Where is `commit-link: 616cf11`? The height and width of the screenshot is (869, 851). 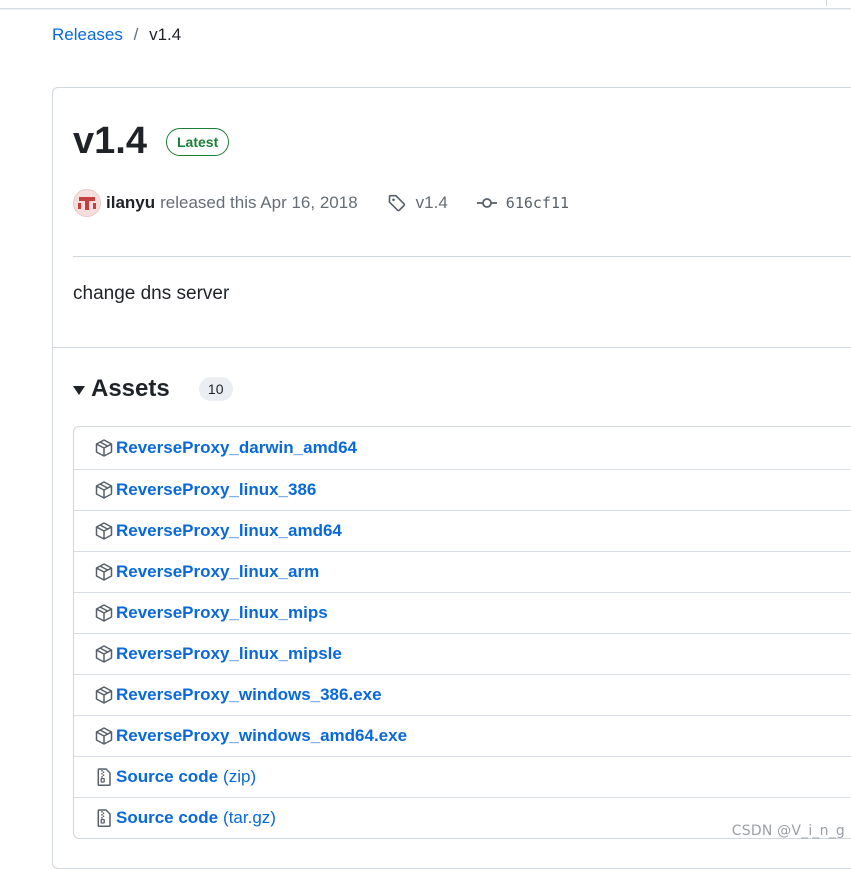
commit-link: 616cf11 is located at coordinates (523, 203).